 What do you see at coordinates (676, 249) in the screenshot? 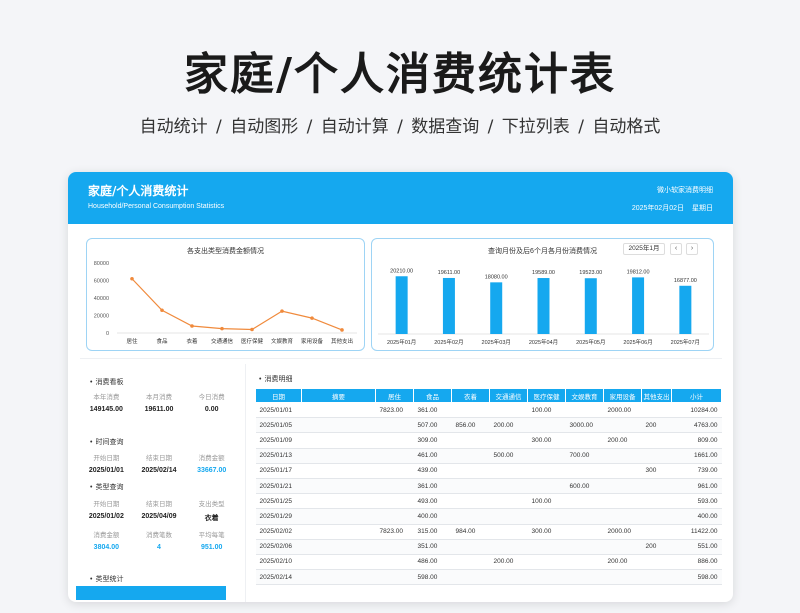
I see `chevron-left-icon: ‹` at bounding box center [676, 249].